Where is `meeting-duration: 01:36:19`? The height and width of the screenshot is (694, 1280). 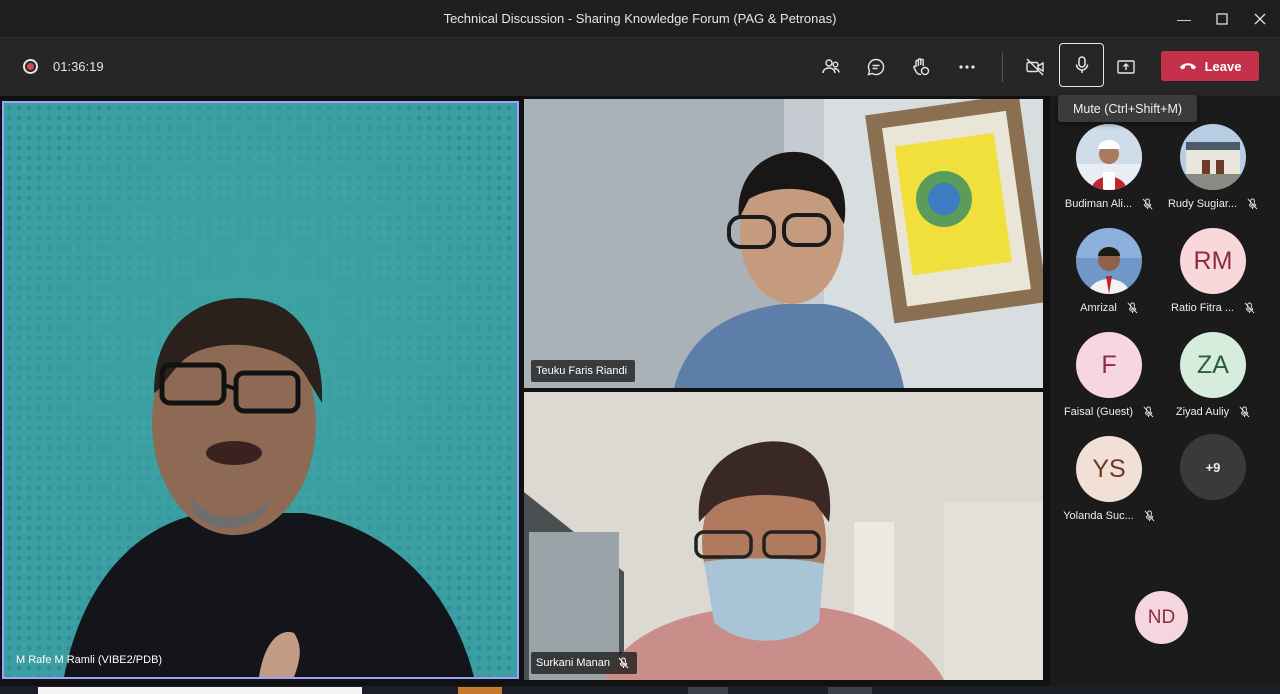 meeting-duration: 01:36:19 is located at coordinates (78, 66).